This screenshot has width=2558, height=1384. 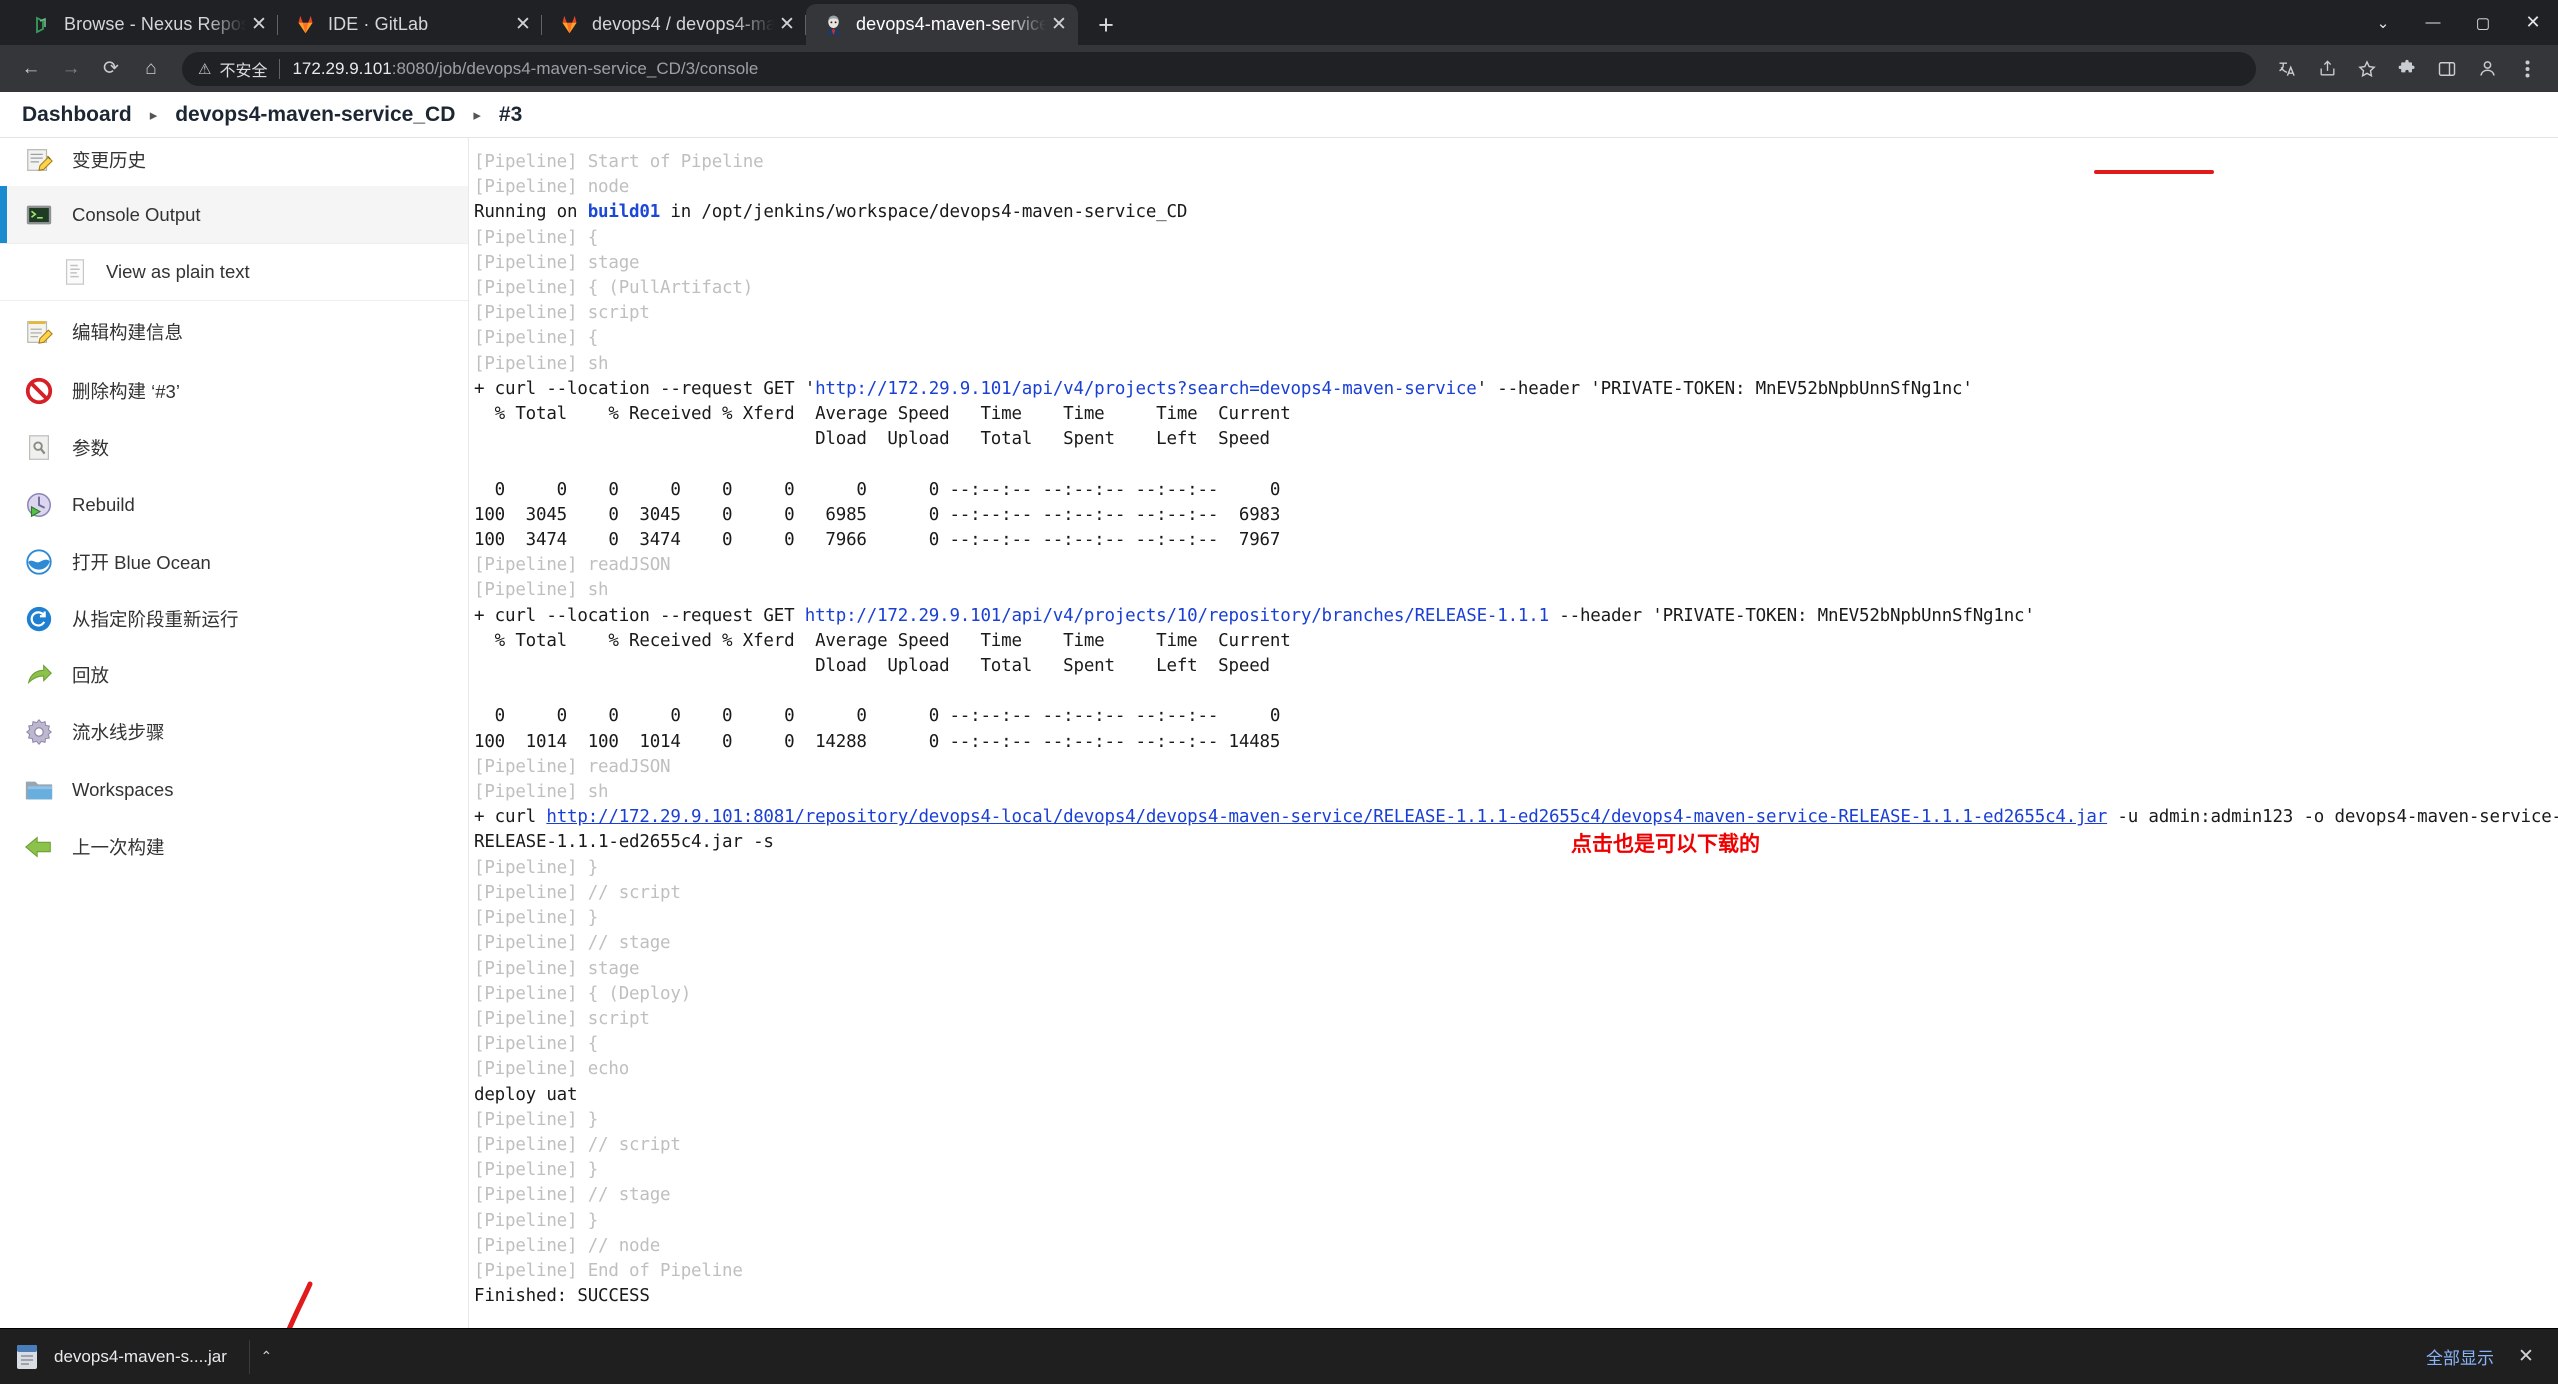 What do you see at coordinates (234, 847) in the screenshot?
I see `sidebar-item-previous-build: 上一次构建` at bounding box center [234, 847].